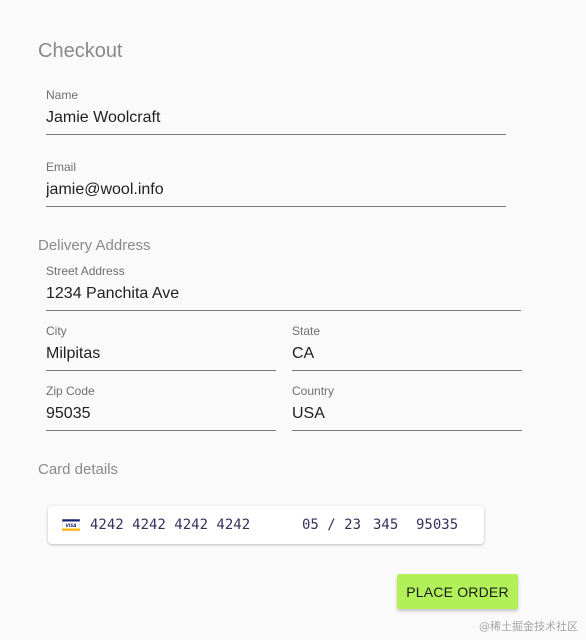 Image resolution: width=586 pixels, height=640 pixels. Describe the element at coordinates (170, 525) in the screenshot. I see `card-number: 4242 4242 4242 4242` at that location.